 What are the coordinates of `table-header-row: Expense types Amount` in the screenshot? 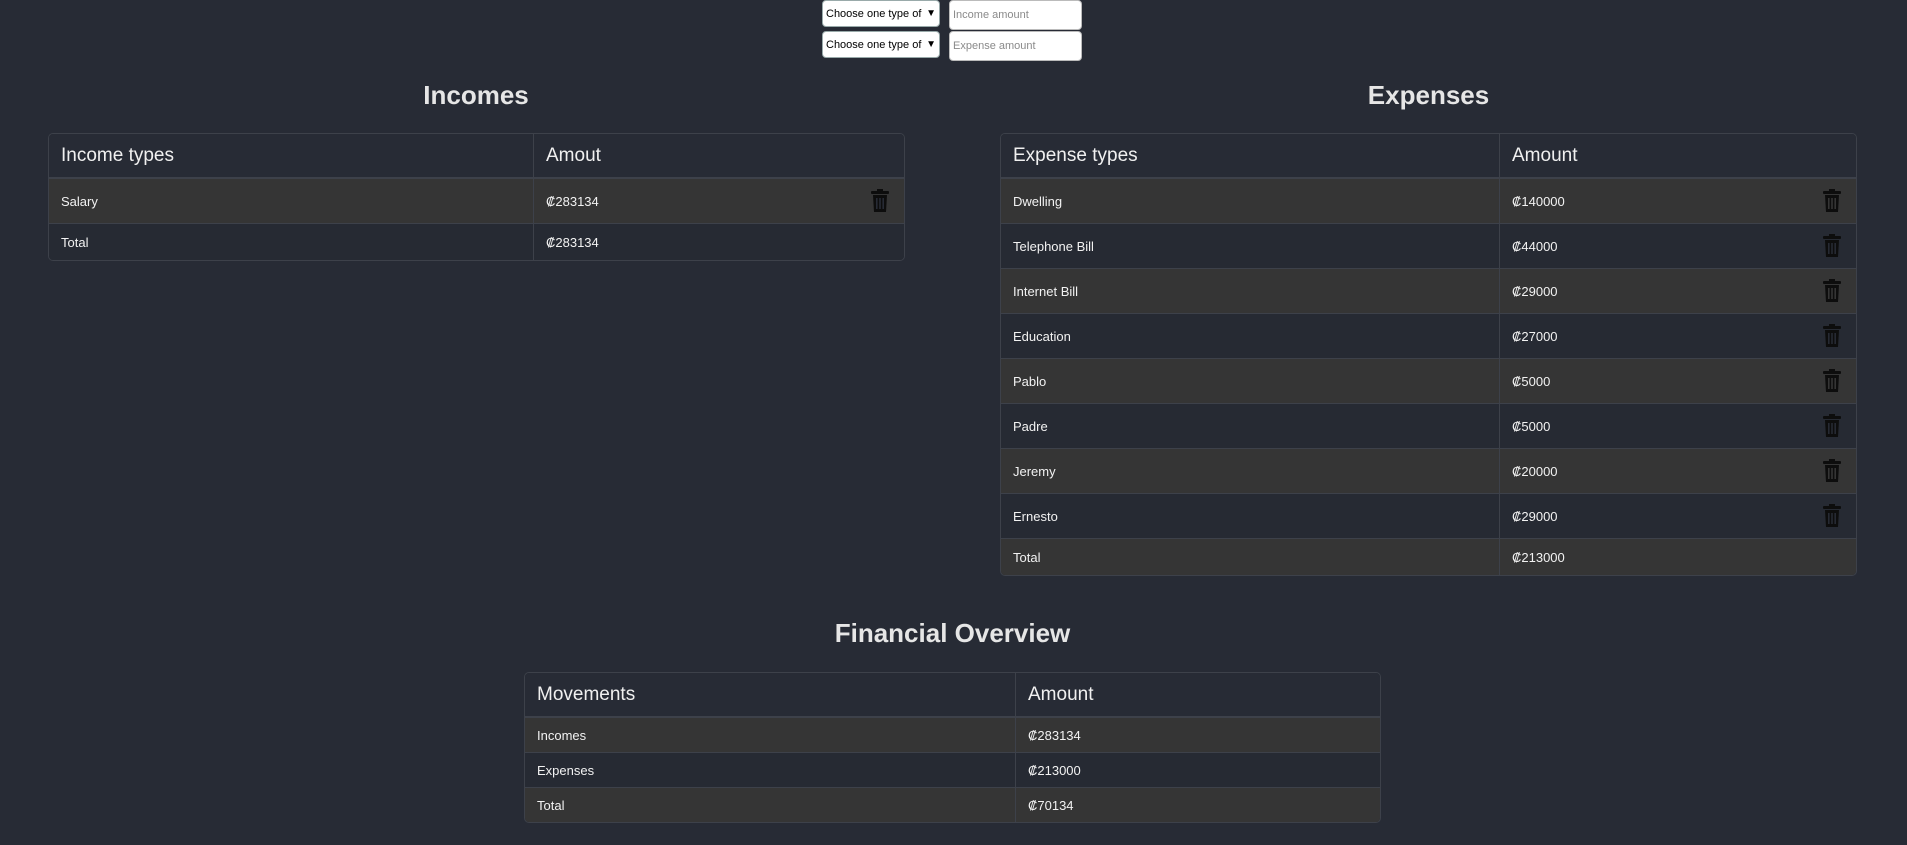 It's located at (1428, 156).